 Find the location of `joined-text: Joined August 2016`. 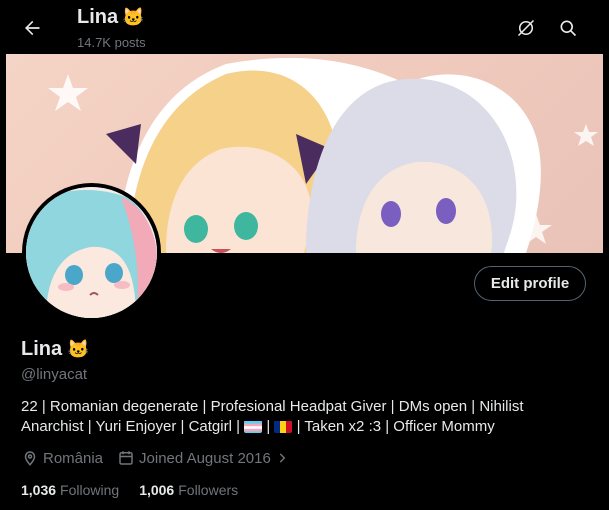

joined-text: Joined August 2016 is located at coordinates (205, 458).